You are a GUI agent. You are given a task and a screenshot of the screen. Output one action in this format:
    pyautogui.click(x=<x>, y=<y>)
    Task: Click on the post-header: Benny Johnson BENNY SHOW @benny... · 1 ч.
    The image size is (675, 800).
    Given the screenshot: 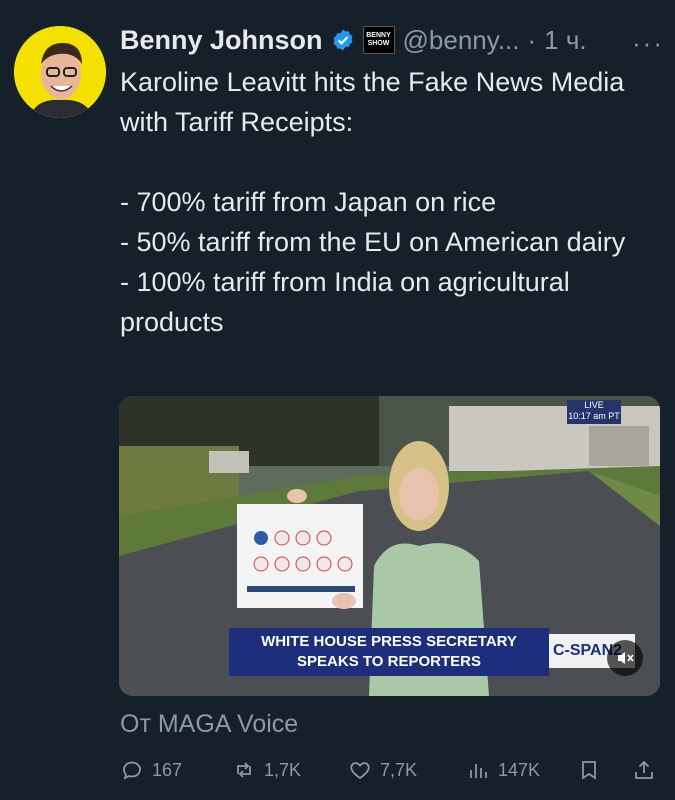 What is the action you would take?
    pyautogui.click(x=353, y=40)
    